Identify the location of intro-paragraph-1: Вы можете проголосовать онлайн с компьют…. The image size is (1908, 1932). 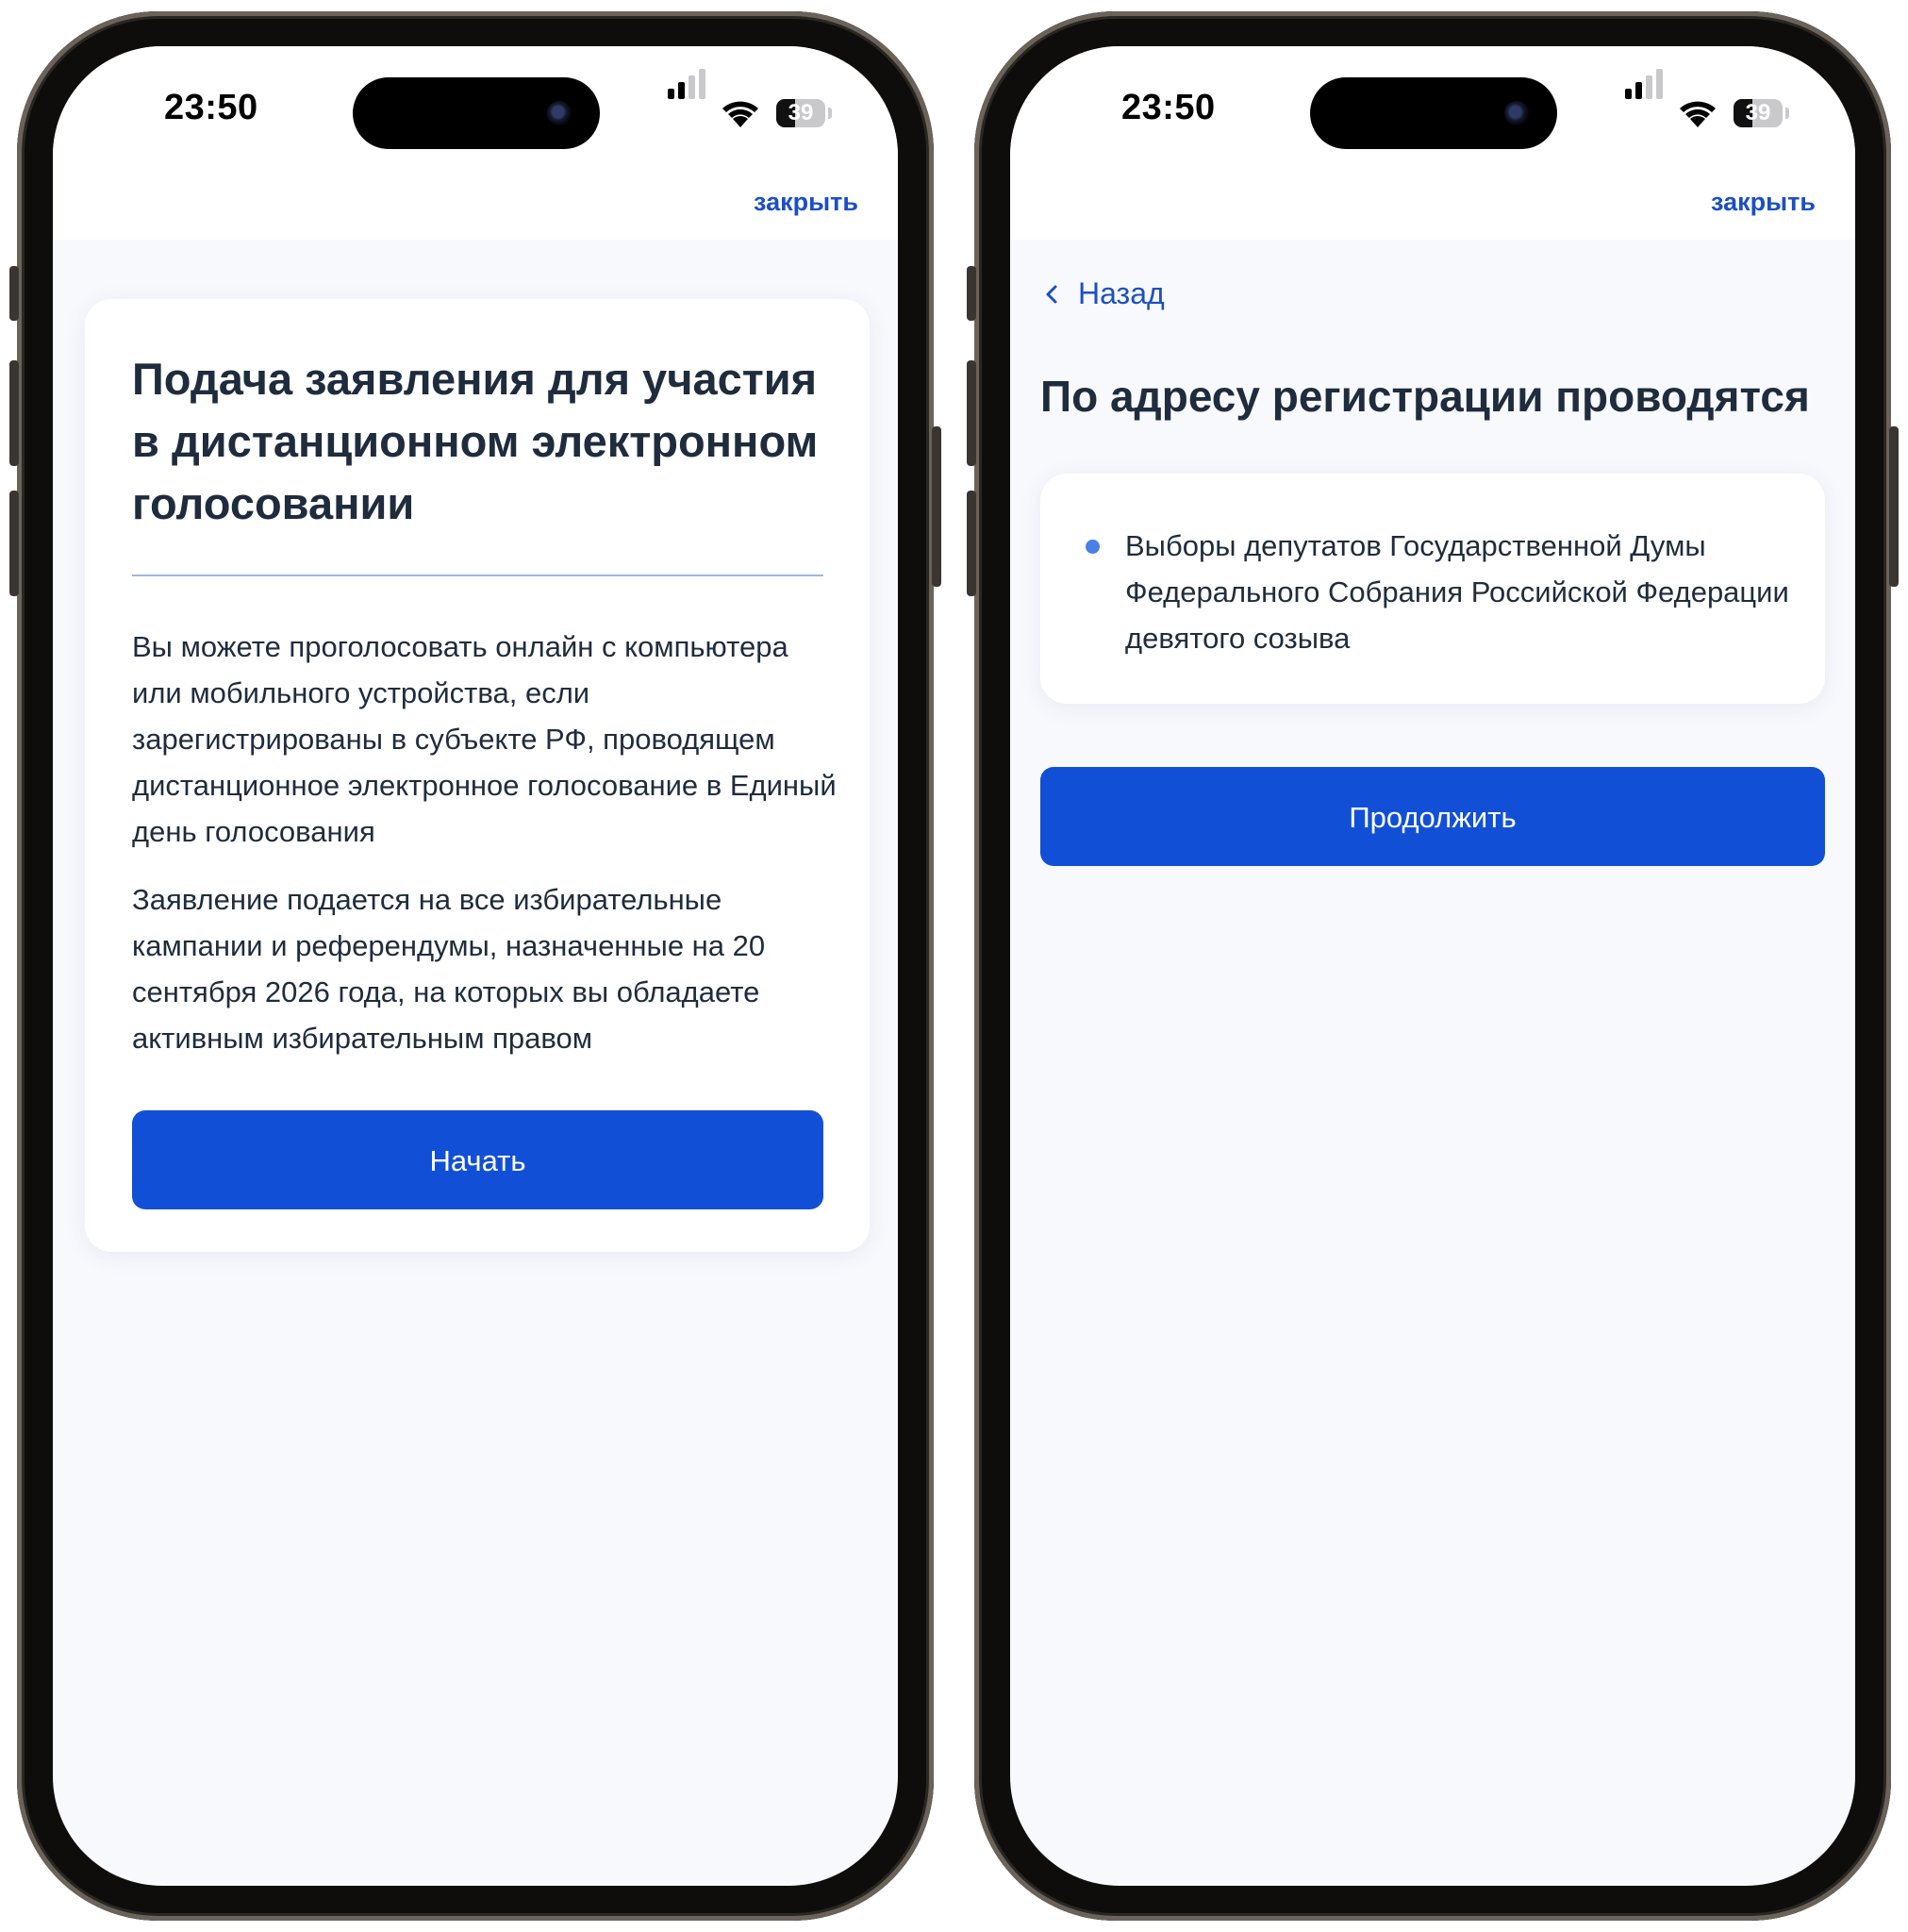
(485, 739).